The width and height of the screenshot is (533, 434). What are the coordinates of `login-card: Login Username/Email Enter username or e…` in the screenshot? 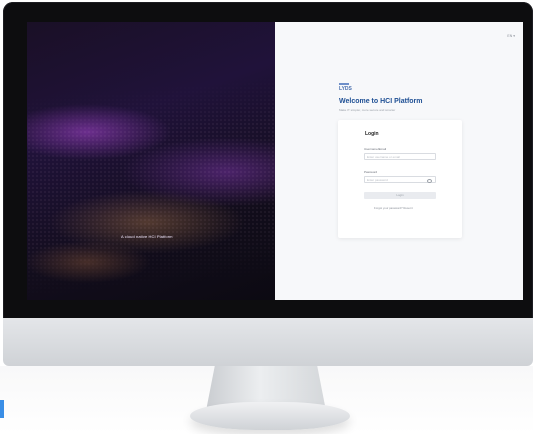 It's located at (400, 179).